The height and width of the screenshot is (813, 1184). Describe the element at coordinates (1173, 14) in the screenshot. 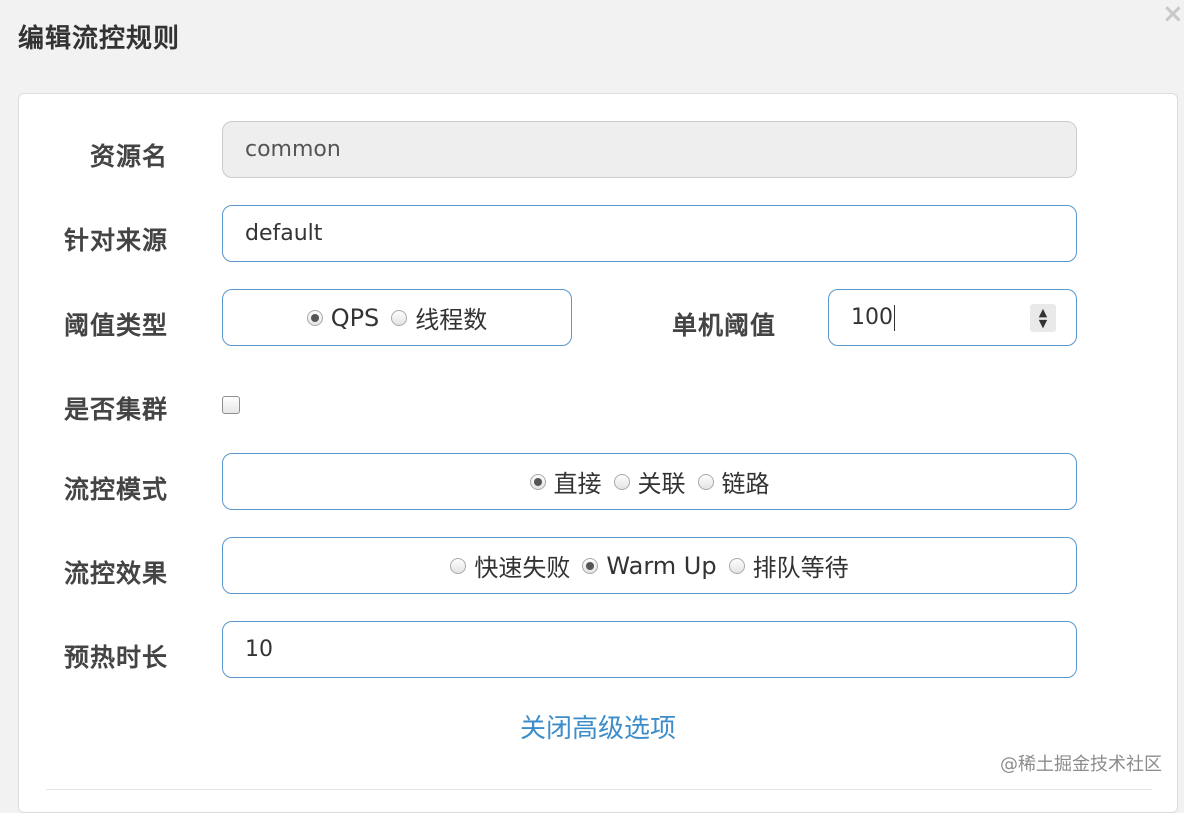

I see `close-icon: ×` at that location.